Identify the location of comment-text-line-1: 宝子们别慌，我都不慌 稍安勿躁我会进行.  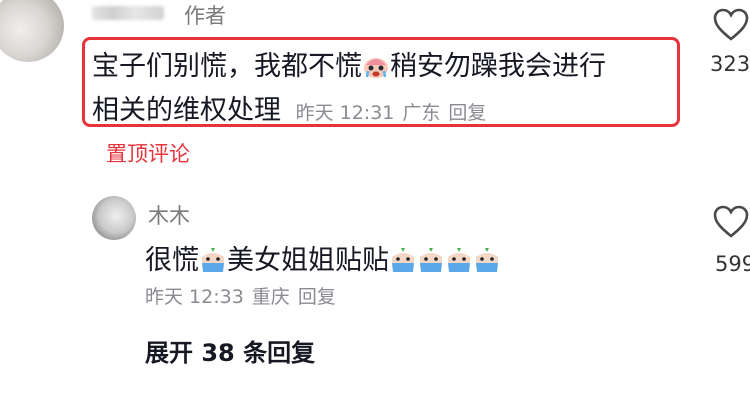
(349, 63).